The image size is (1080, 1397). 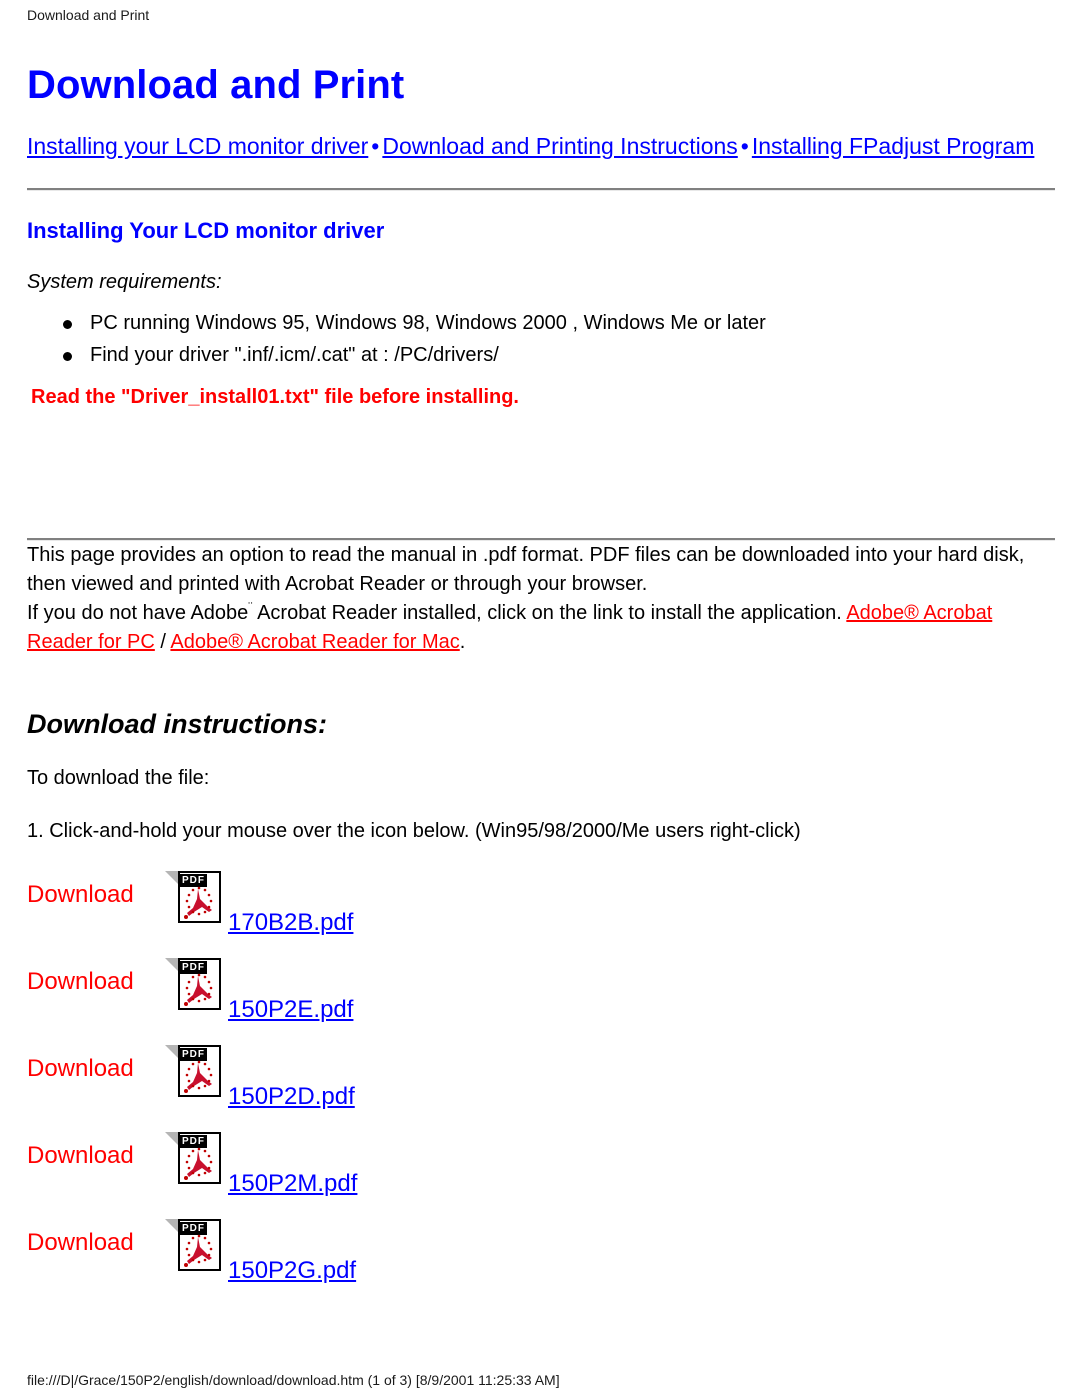 I want to click on pdf-file-link: 150P2G.pdf, so click(x=292, y=1271).